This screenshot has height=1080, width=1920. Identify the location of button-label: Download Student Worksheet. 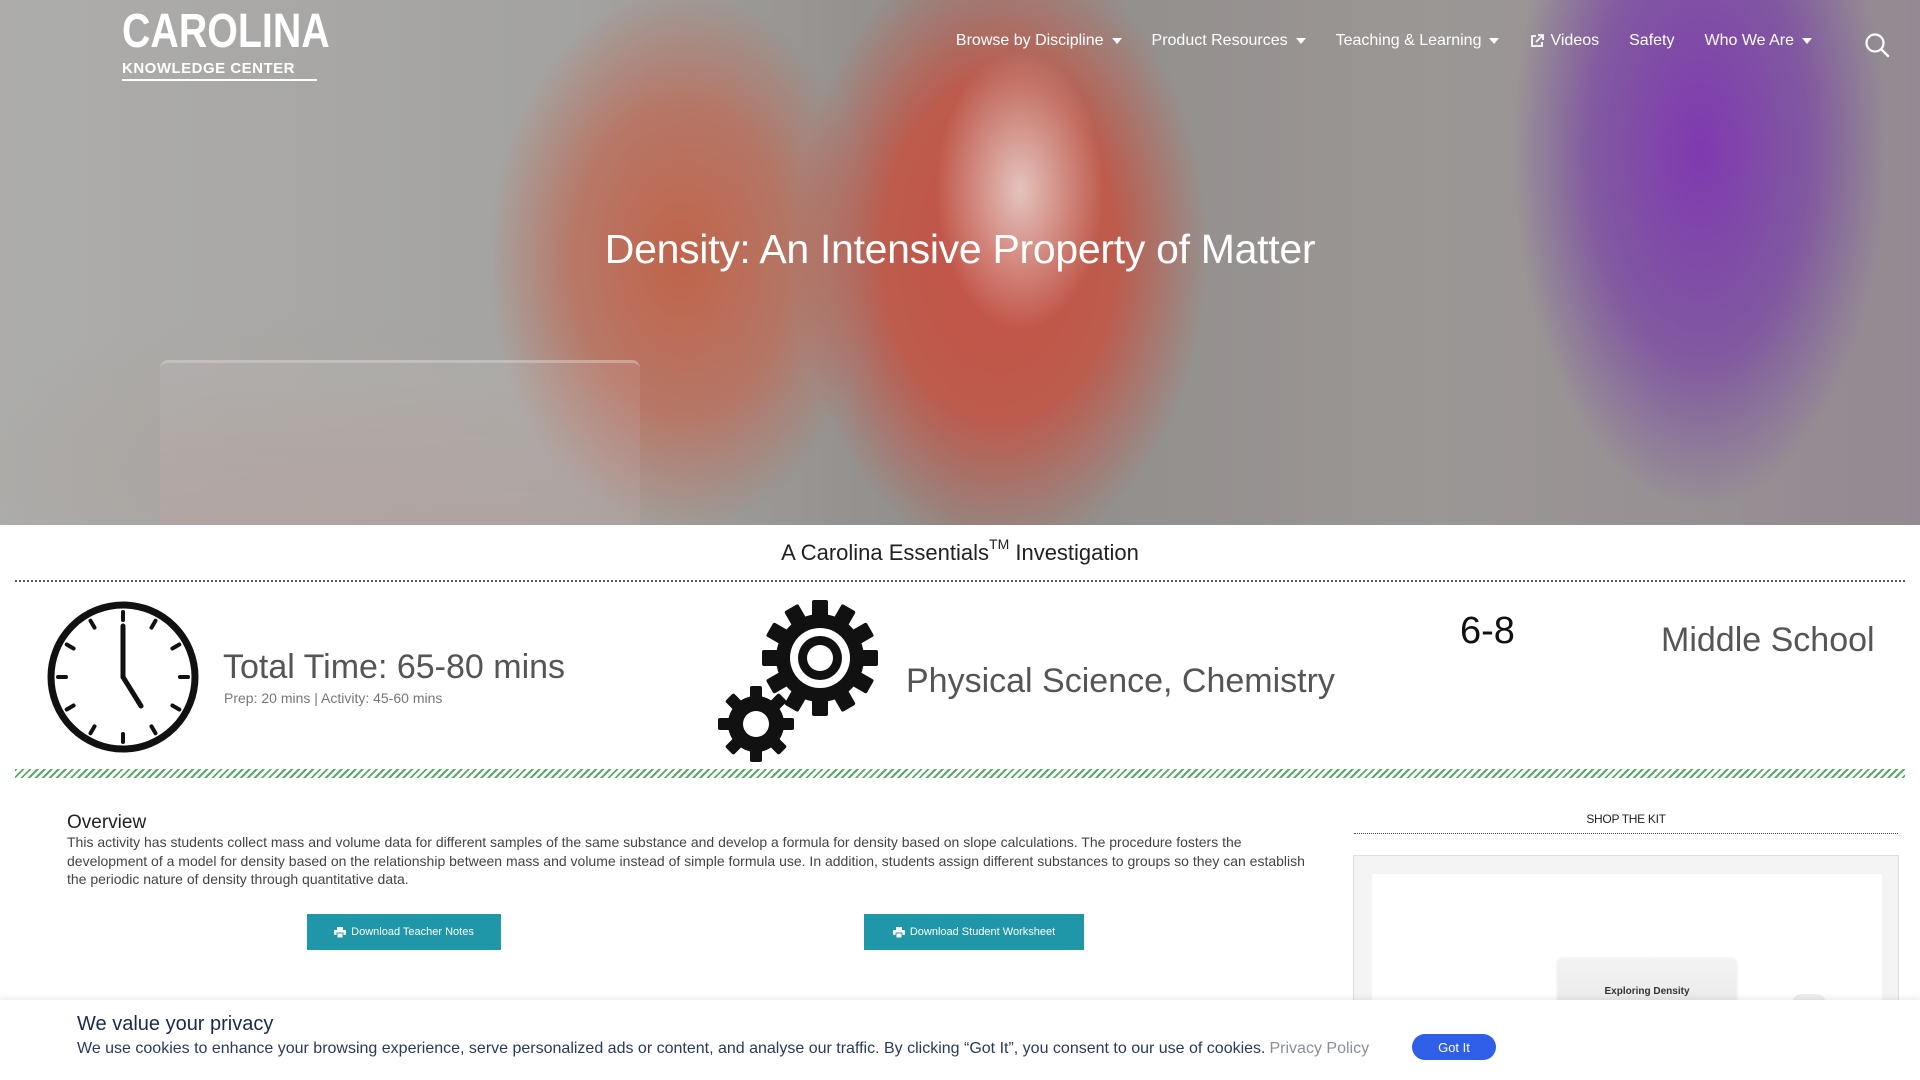
(982, 932).